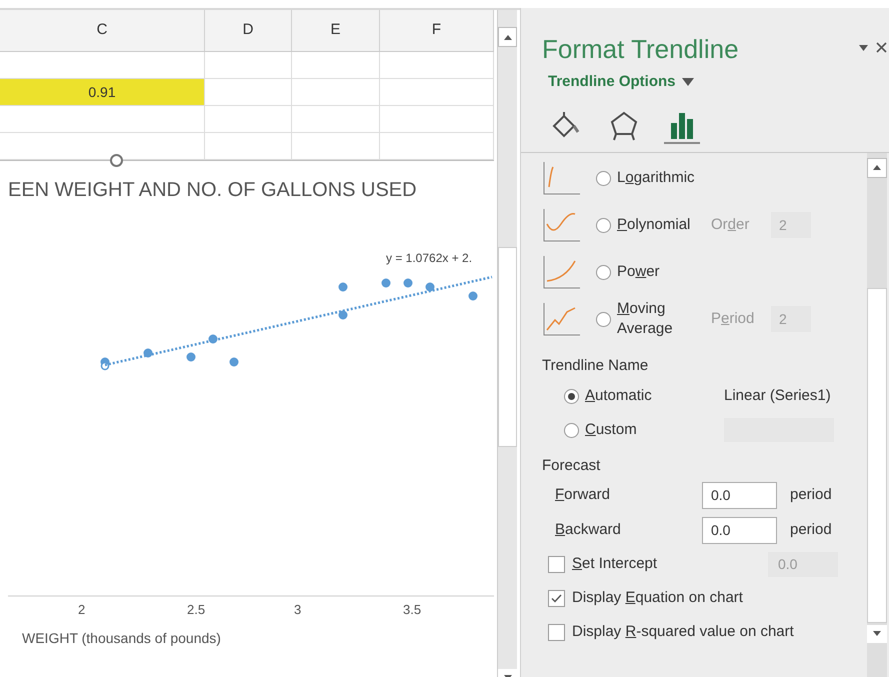 This screenshot has height=677, width=889. Describe the element at coordinates (644, 430) in the screenshot. I see `name-option: Custom` at that location.